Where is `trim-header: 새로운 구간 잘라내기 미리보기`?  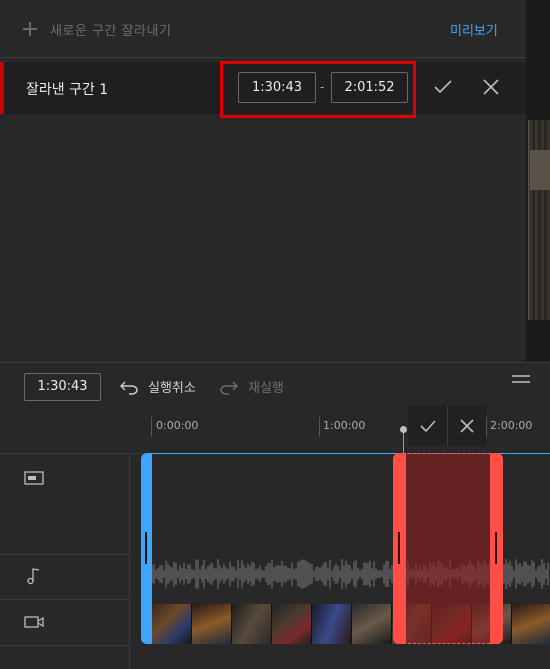
trim-header: 새로운 구간 잘라내기 미리보기 is located at coordinates (263, 29).